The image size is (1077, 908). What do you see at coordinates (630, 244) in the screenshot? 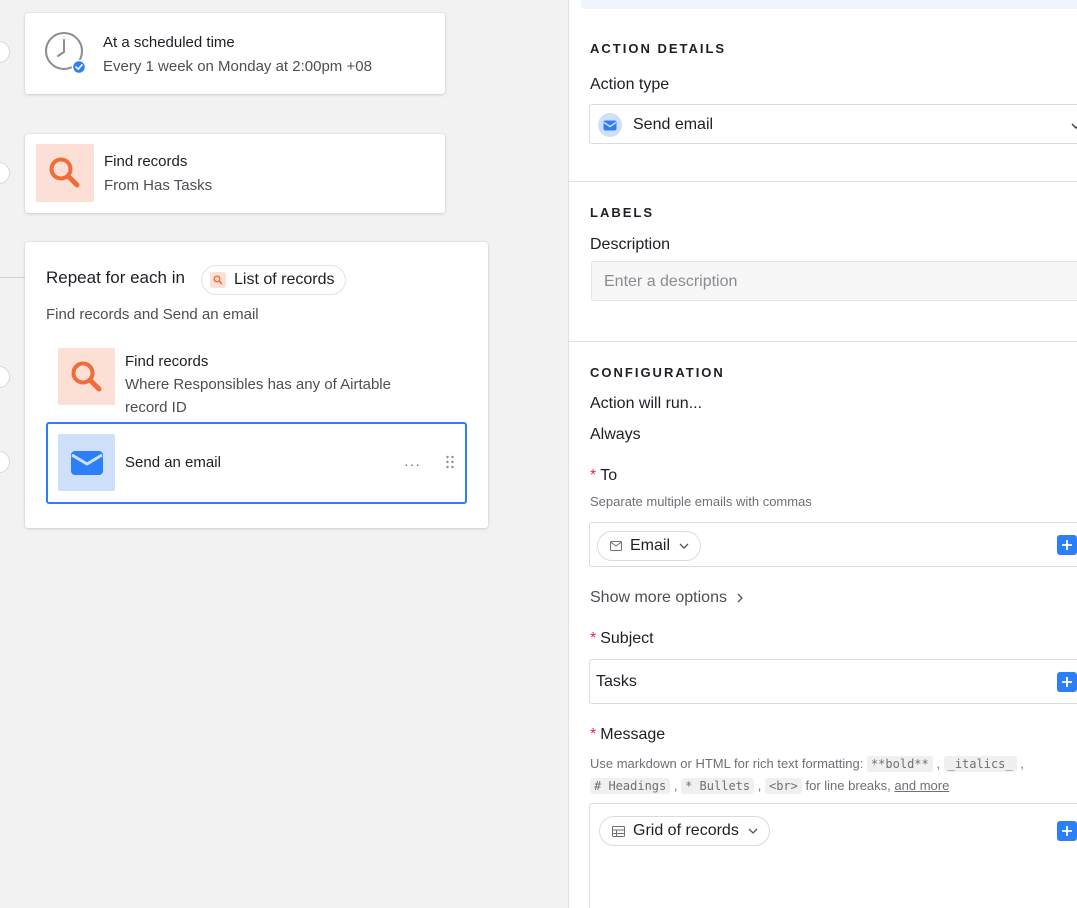
I see `description-label: Description` at bounding box center [630, 244].